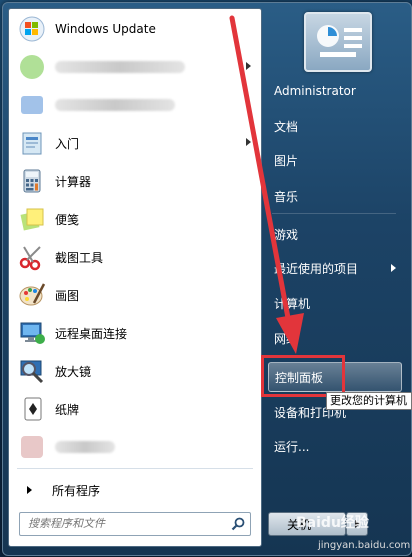  What do you see at coordinates (335, 234) in the screenshot?
I see `menu-games: 游戏` at bounding box center [335, 234].